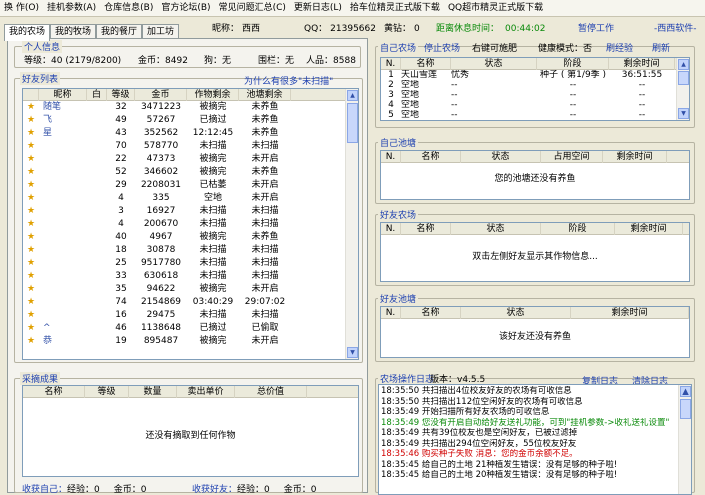 This screenshot has width=705, height=495. What do you see at coordinates (682, 89) in the screenshot?
I see `my-farm-scrollbar: ▲ ▼` at bounding box center [682, 89].